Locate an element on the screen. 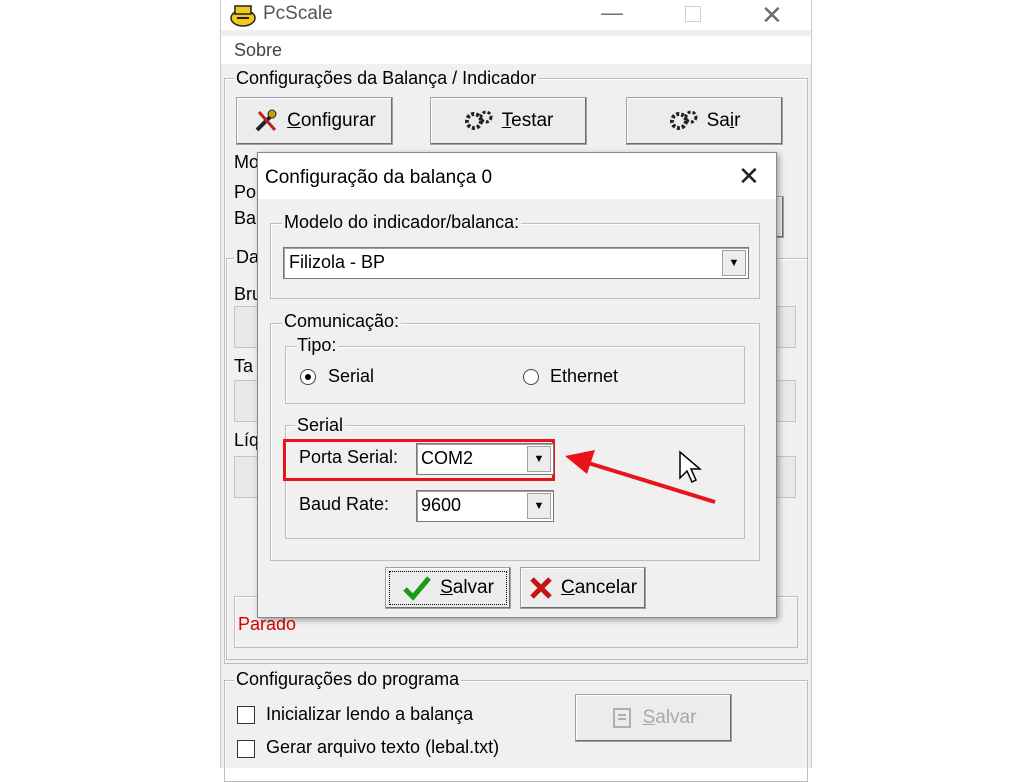  tools-icon is located at coordinates (266, 120).